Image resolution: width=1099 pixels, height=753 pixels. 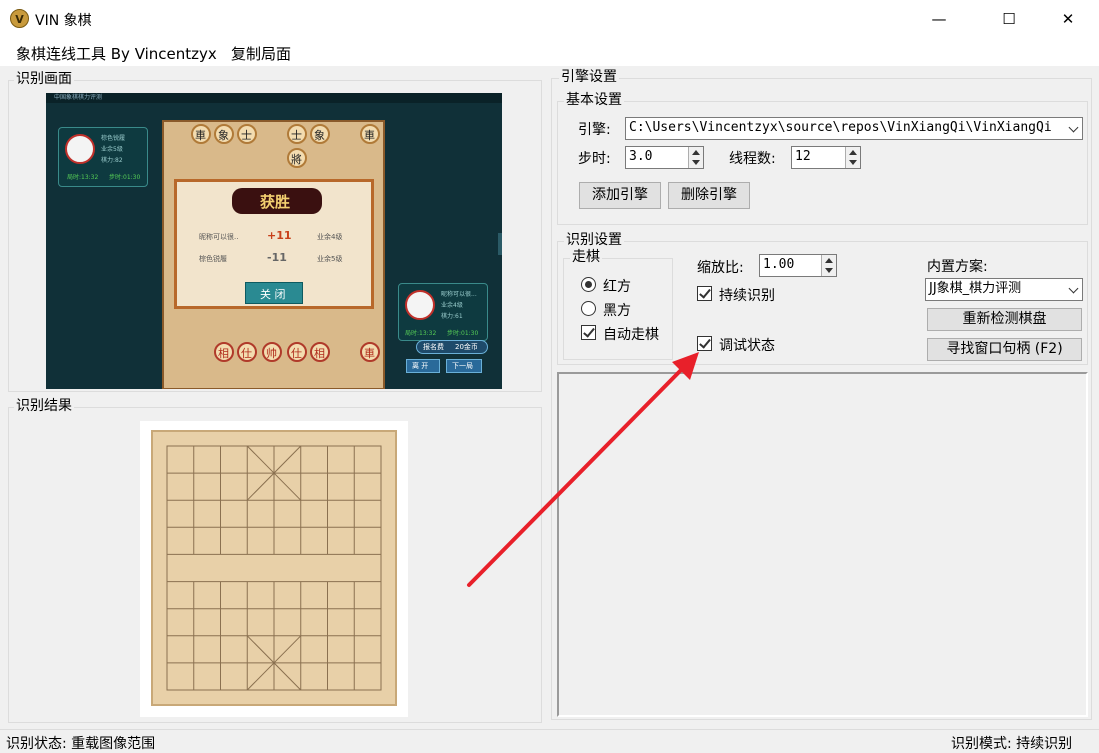 What do you see at coordinates (81, 744) in the screenshot?
I see `status-left: 识别状态: 重载图像范围` at bounding box center [81, 744].